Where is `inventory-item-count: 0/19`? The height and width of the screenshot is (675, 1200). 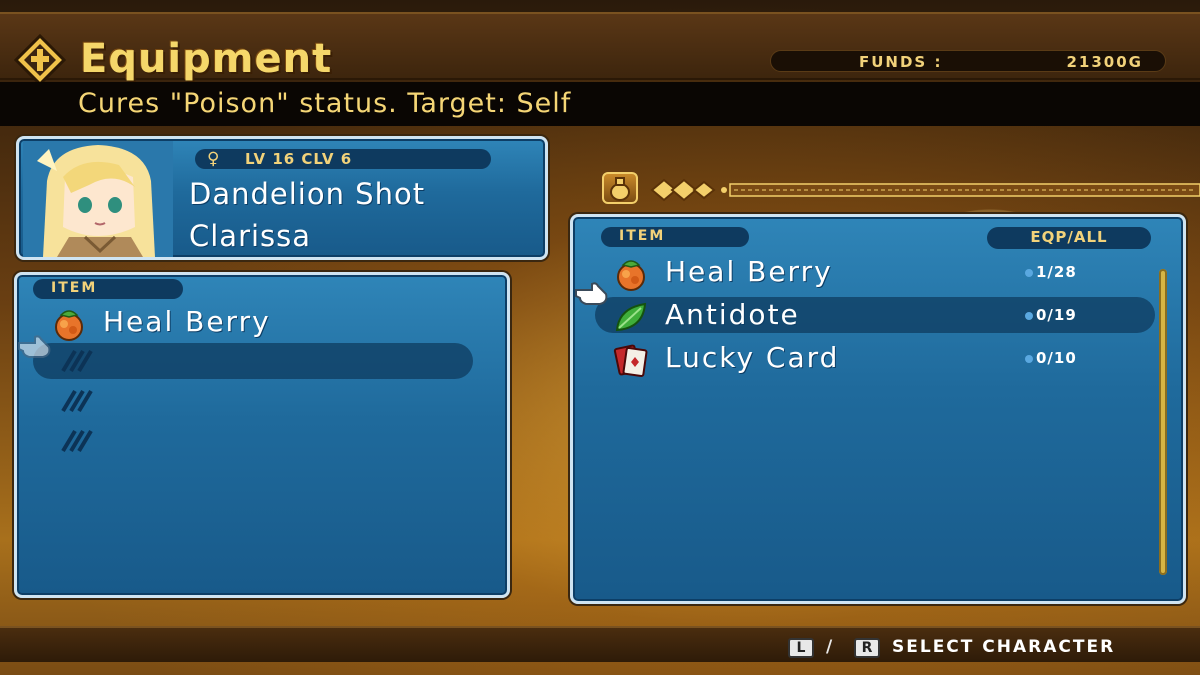
inventory-item-count: 0/19 is located at coordinates (1051, 315).